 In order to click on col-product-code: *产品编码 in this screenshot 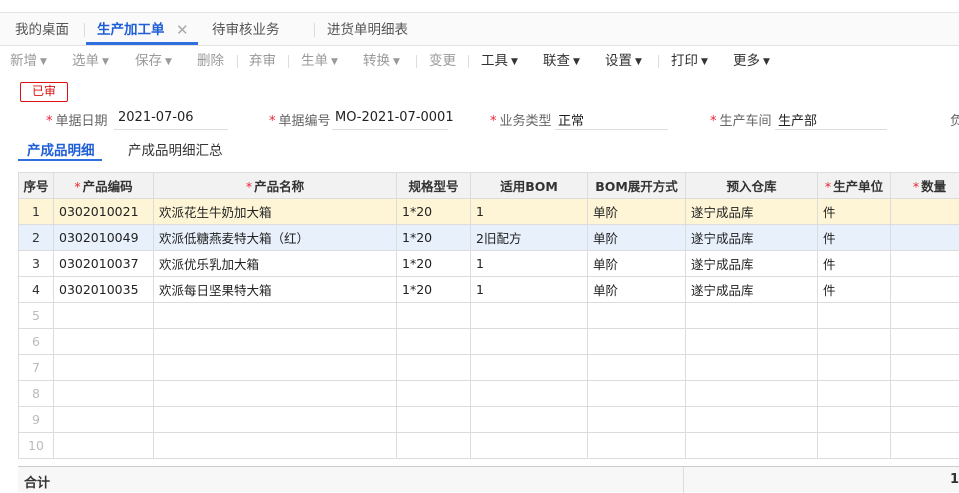, I will do `click(104, 186)`.